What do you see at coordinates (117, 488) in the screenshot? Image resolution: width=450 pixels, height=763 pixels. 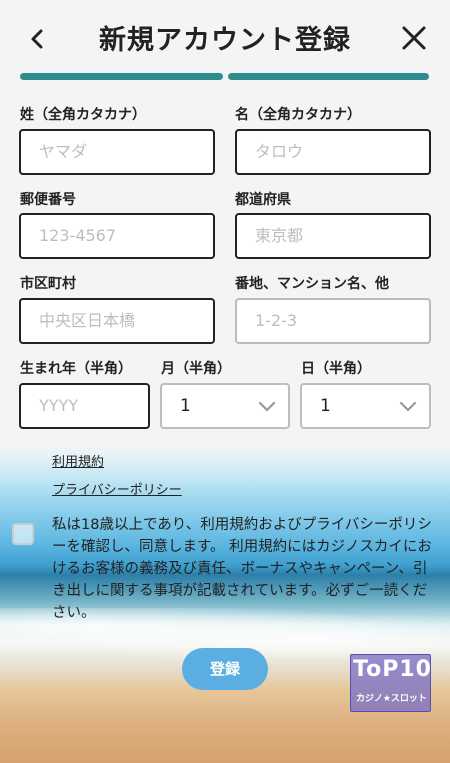 I see `privacy-policy-link: プライバシーポリシー` at bounding box center [117, 488].